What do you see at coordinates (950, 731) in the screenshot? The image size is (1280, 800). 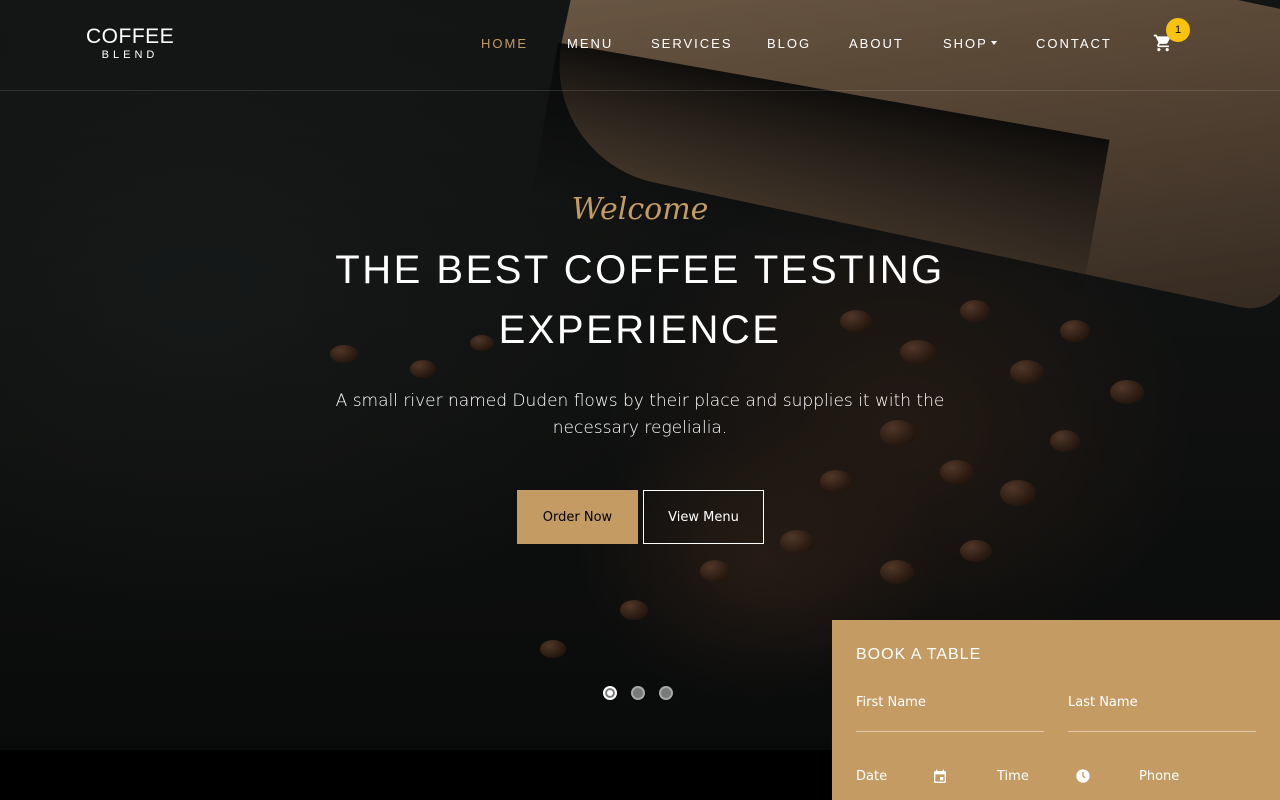 I see `first-name-underline` at bounding box center [950, 731].